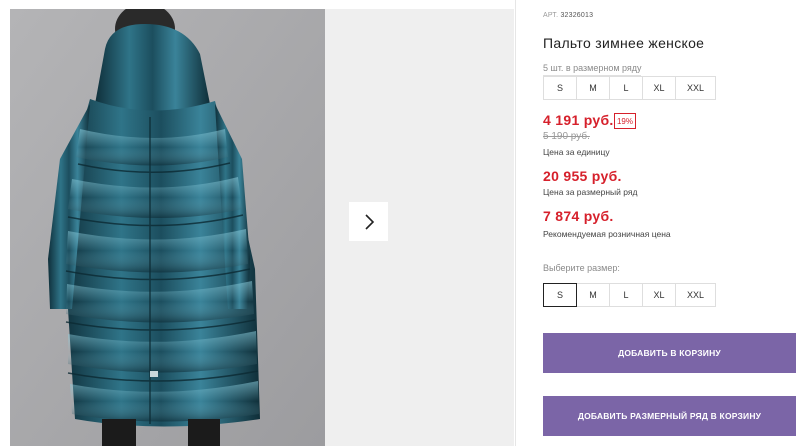 The width and height of the screenshot is (800, 446). What do you see at coordinates (590, 192) in the screenshot?
I see `pack-price-caption: Цена за размерный ряд` at bounding box center [590, 192].